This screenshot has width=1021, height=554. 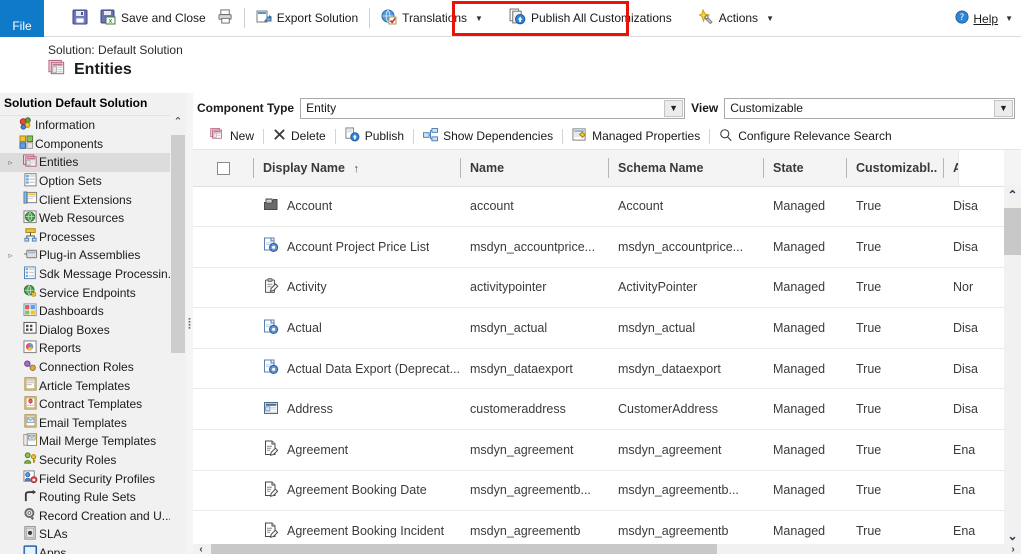 What do you see at coordinates (685, 168) in the screenshot?
I see `column-header-schema-name: Schema Name` at bounding box center [685, 168].